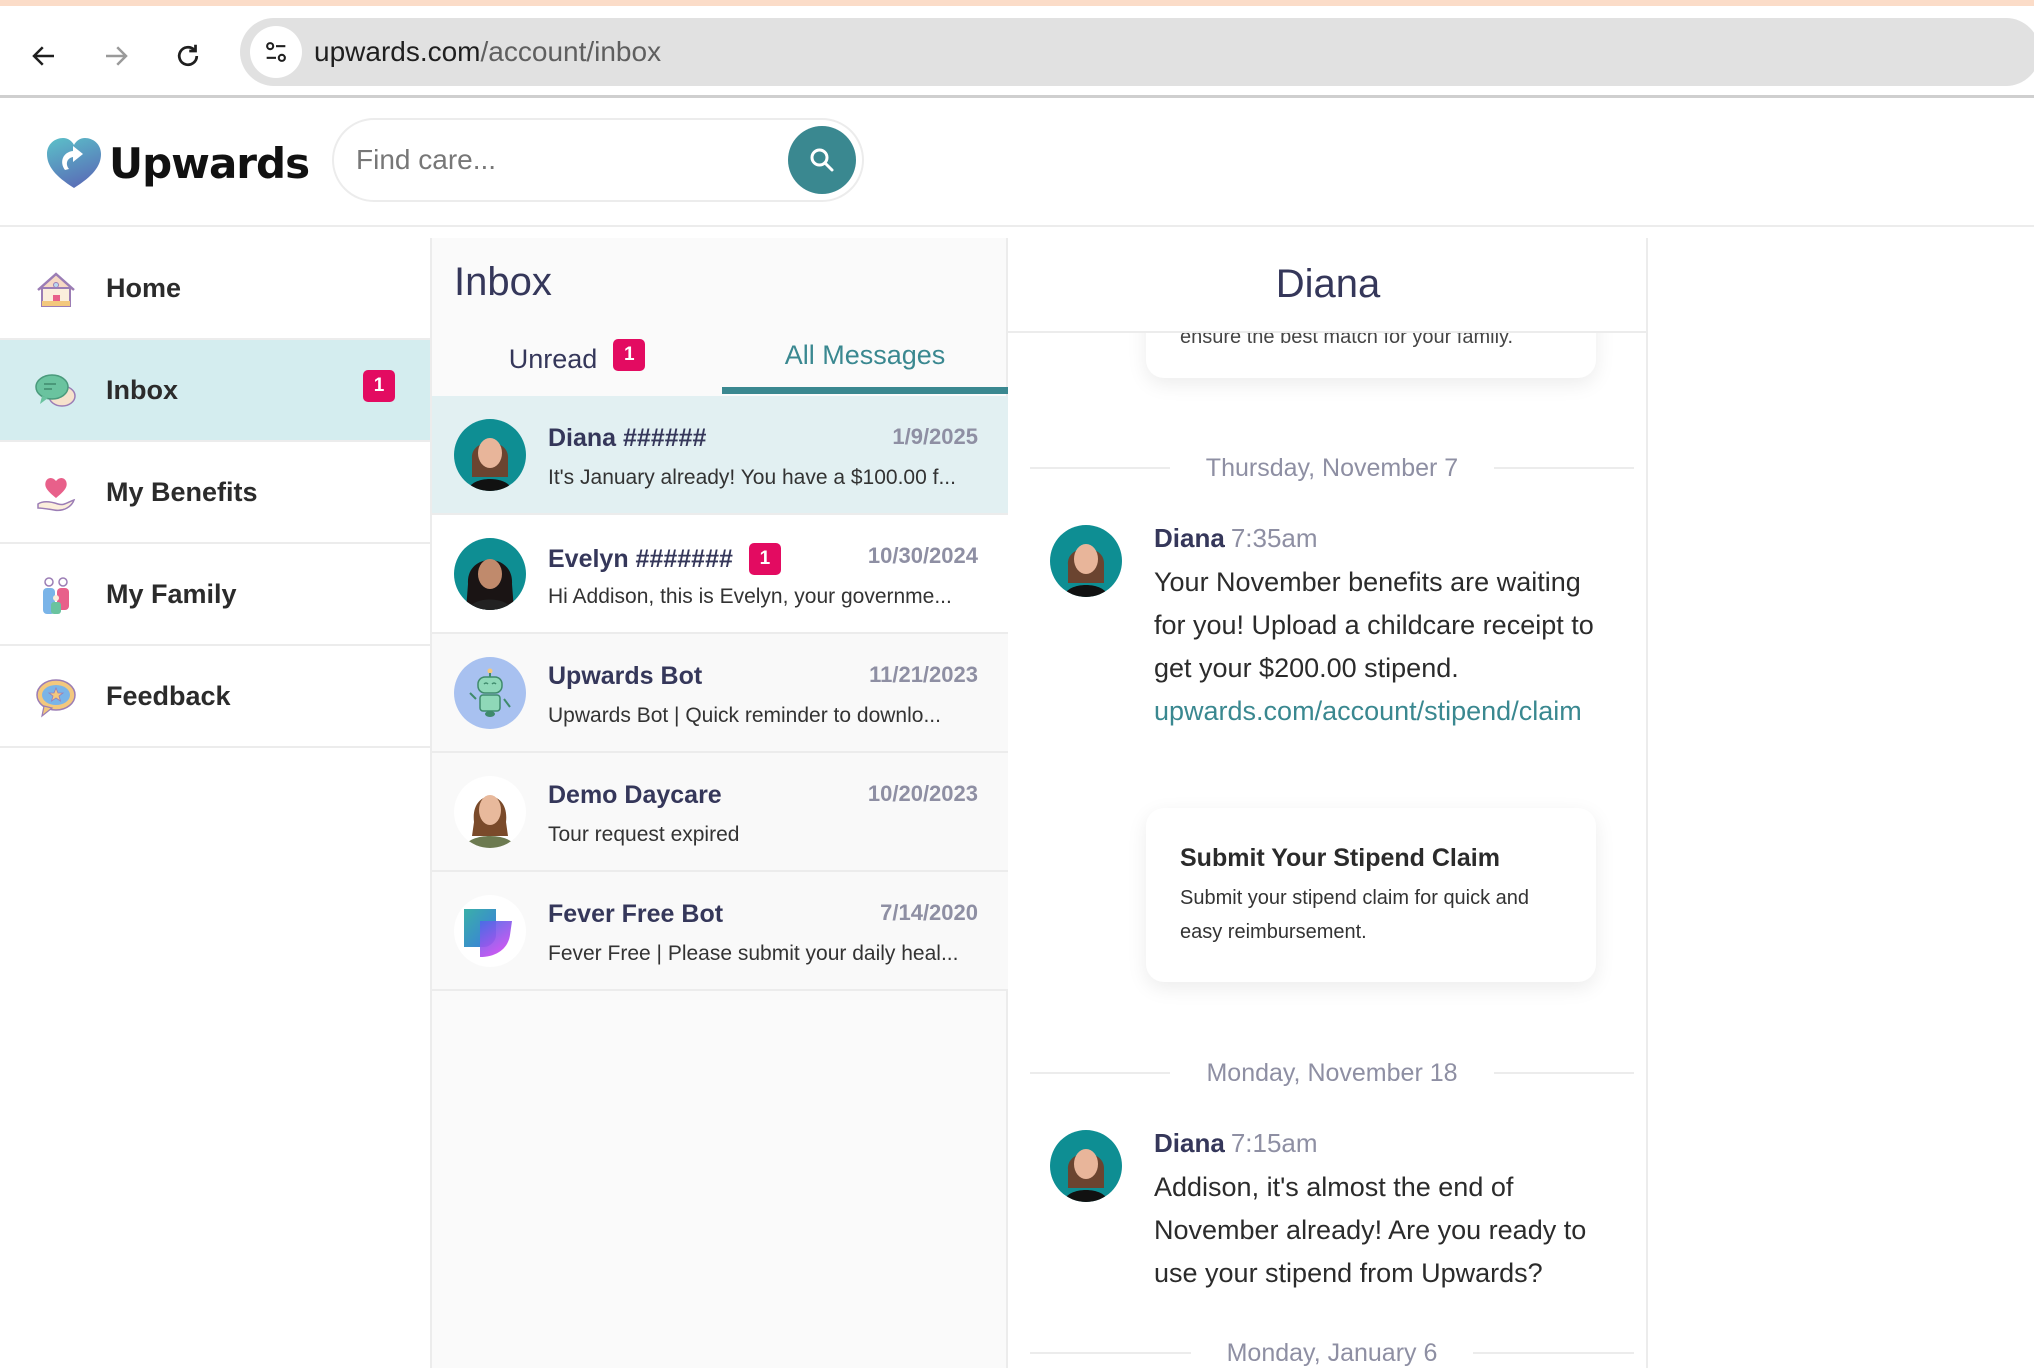  Describe the element at coordinates (935, 436) in the screenshot. I see `conversation-date: 1/9/2025` at that location.